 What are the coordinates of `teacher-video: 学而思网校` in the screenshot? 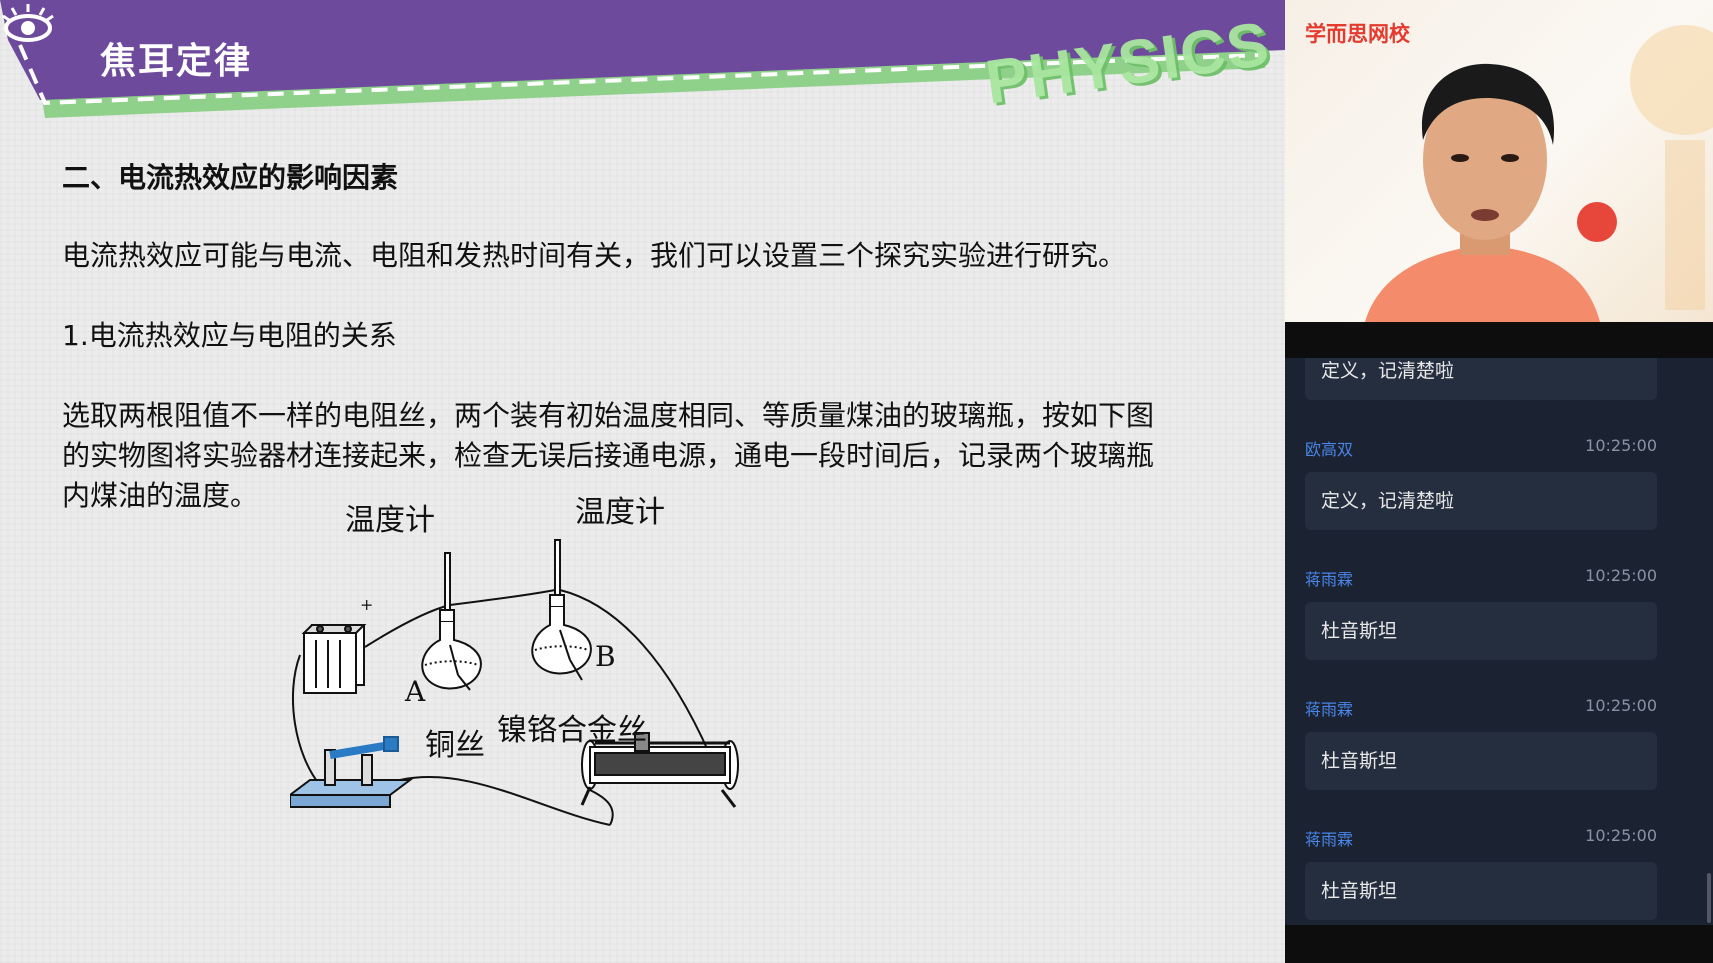 It's located at (1499, 161).